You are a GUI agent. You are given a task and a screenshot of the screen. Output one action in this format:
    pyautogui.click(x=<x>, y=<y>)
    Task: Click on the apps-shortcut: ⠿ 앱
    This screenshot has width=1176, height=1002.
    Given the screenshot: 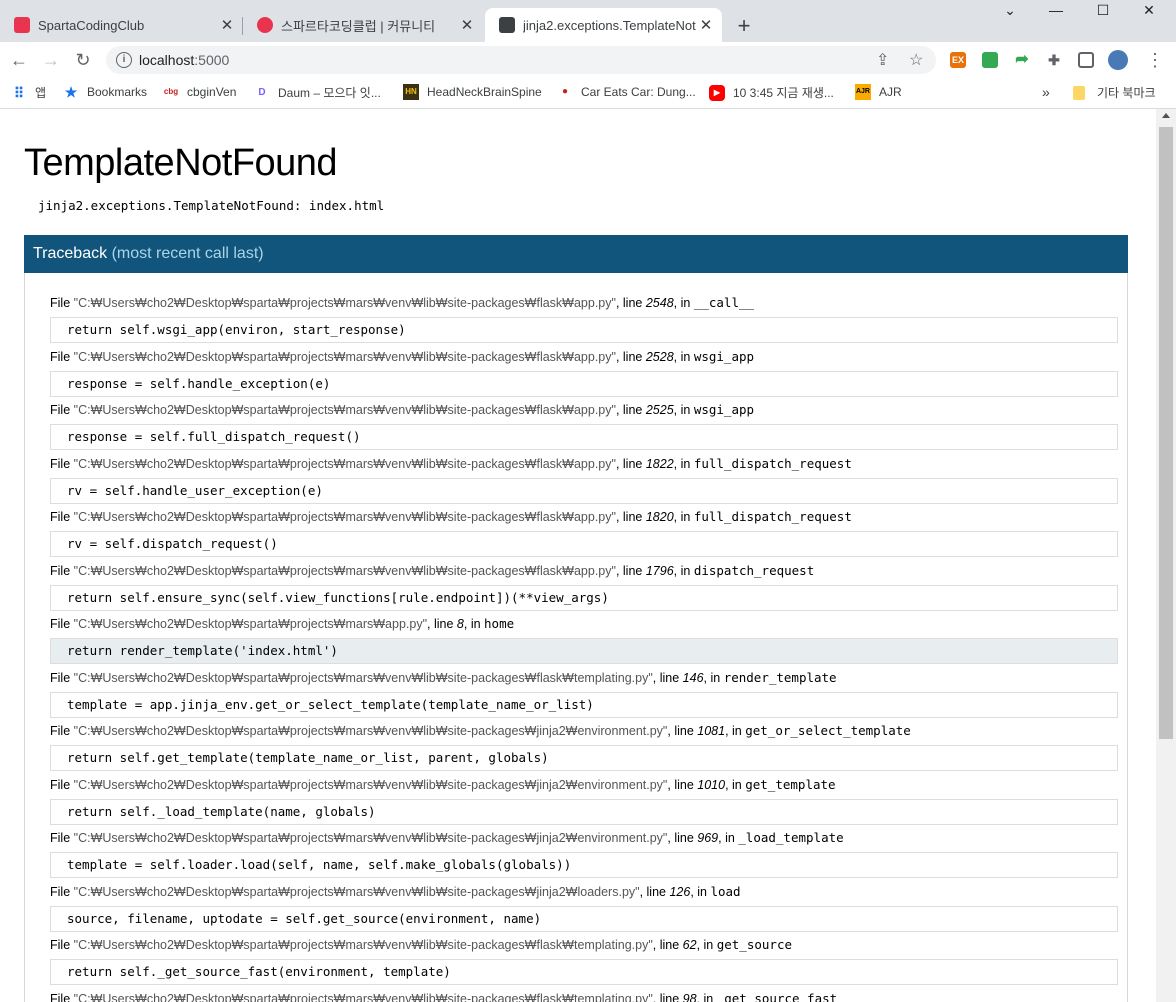 What is the action you would take?
    pyautogui.click(x=28, y=92)
    